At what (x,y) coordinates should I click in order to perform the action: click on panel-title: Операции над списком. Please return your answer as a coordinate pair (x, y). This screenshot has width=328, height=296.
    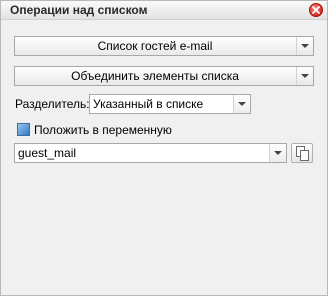
    Looking at the image, I should click on (79, 10).